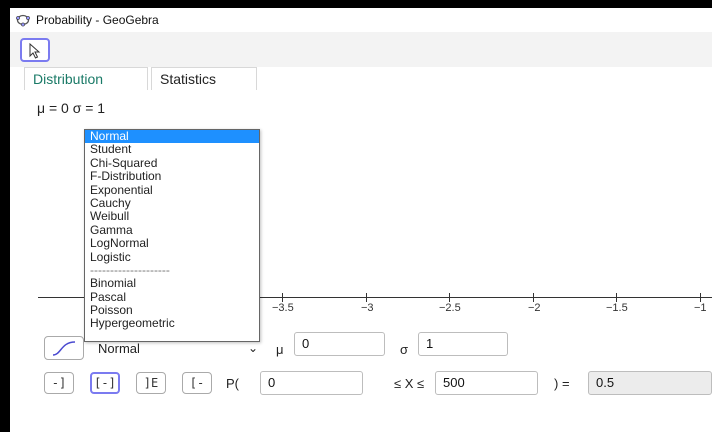 The image size is (712, 432). Describe the element at coordinates (197, 383) in the screenshot. I see `right-sided-button: [-` at that location.